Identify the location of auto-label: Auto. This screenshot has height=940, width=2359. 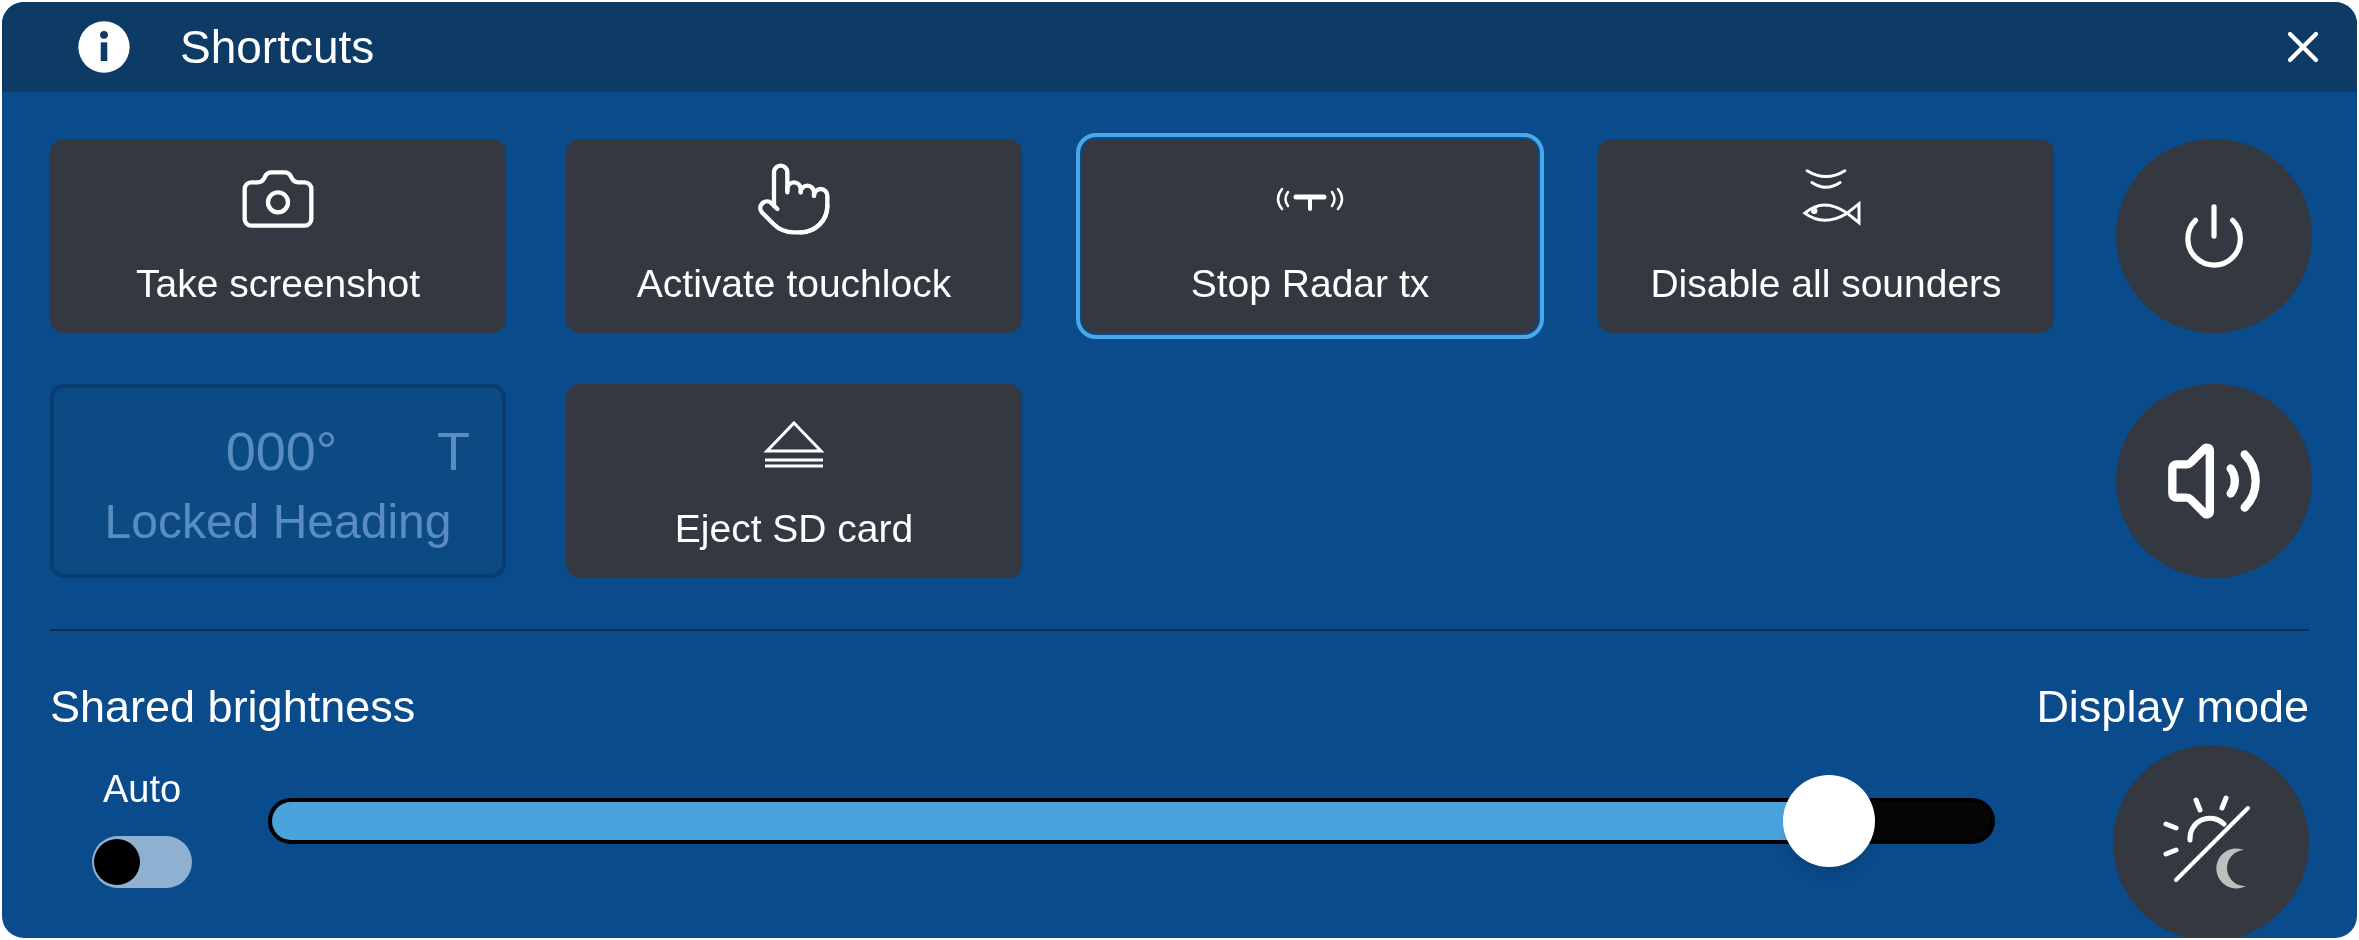
(142, 789).